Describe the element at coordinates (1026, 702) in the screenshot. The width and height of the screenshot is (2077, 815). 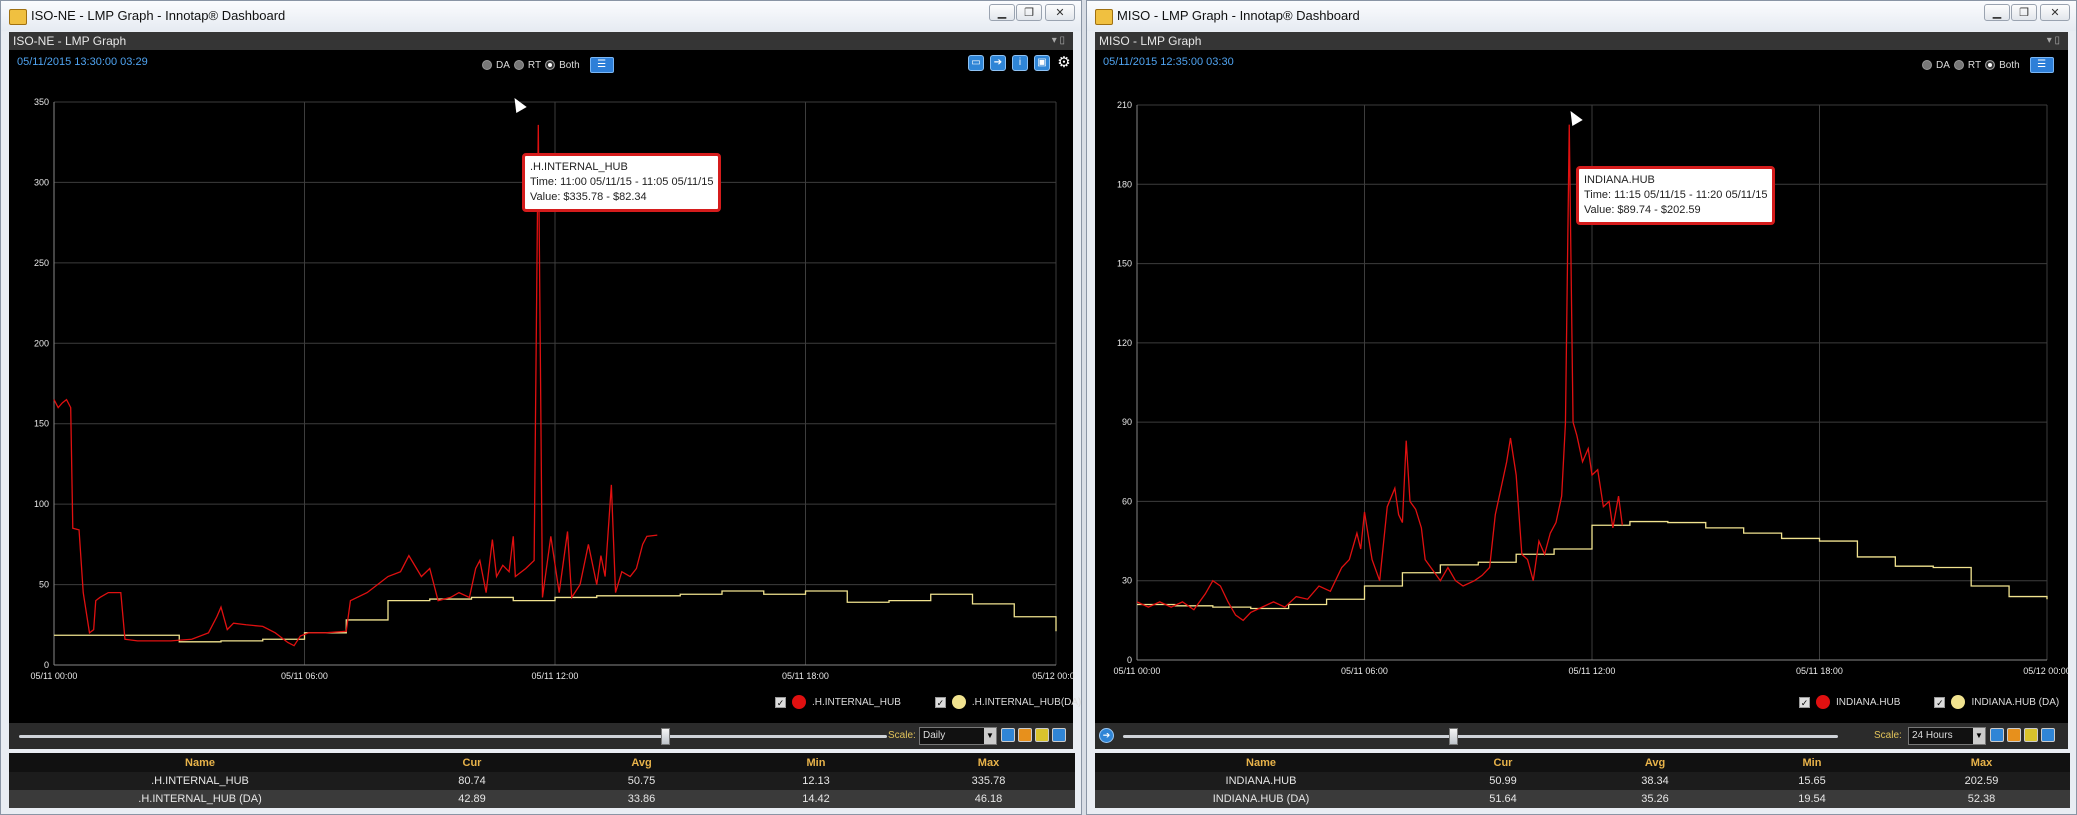
I see `legend-label-da: .H.INTERNAL_HUB(DA)` at that location.